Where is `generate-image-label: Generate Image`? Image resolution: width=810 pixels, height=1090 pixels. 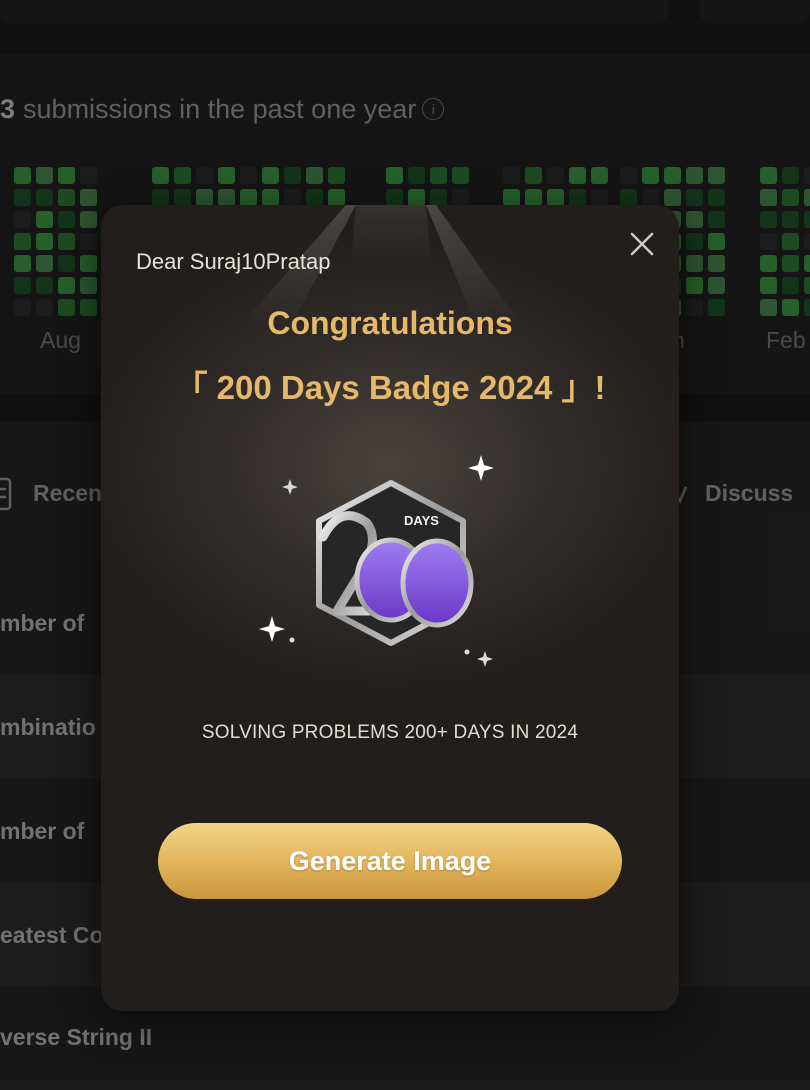 generate-image-label: Generate Image is located at coordinates (390, 860).